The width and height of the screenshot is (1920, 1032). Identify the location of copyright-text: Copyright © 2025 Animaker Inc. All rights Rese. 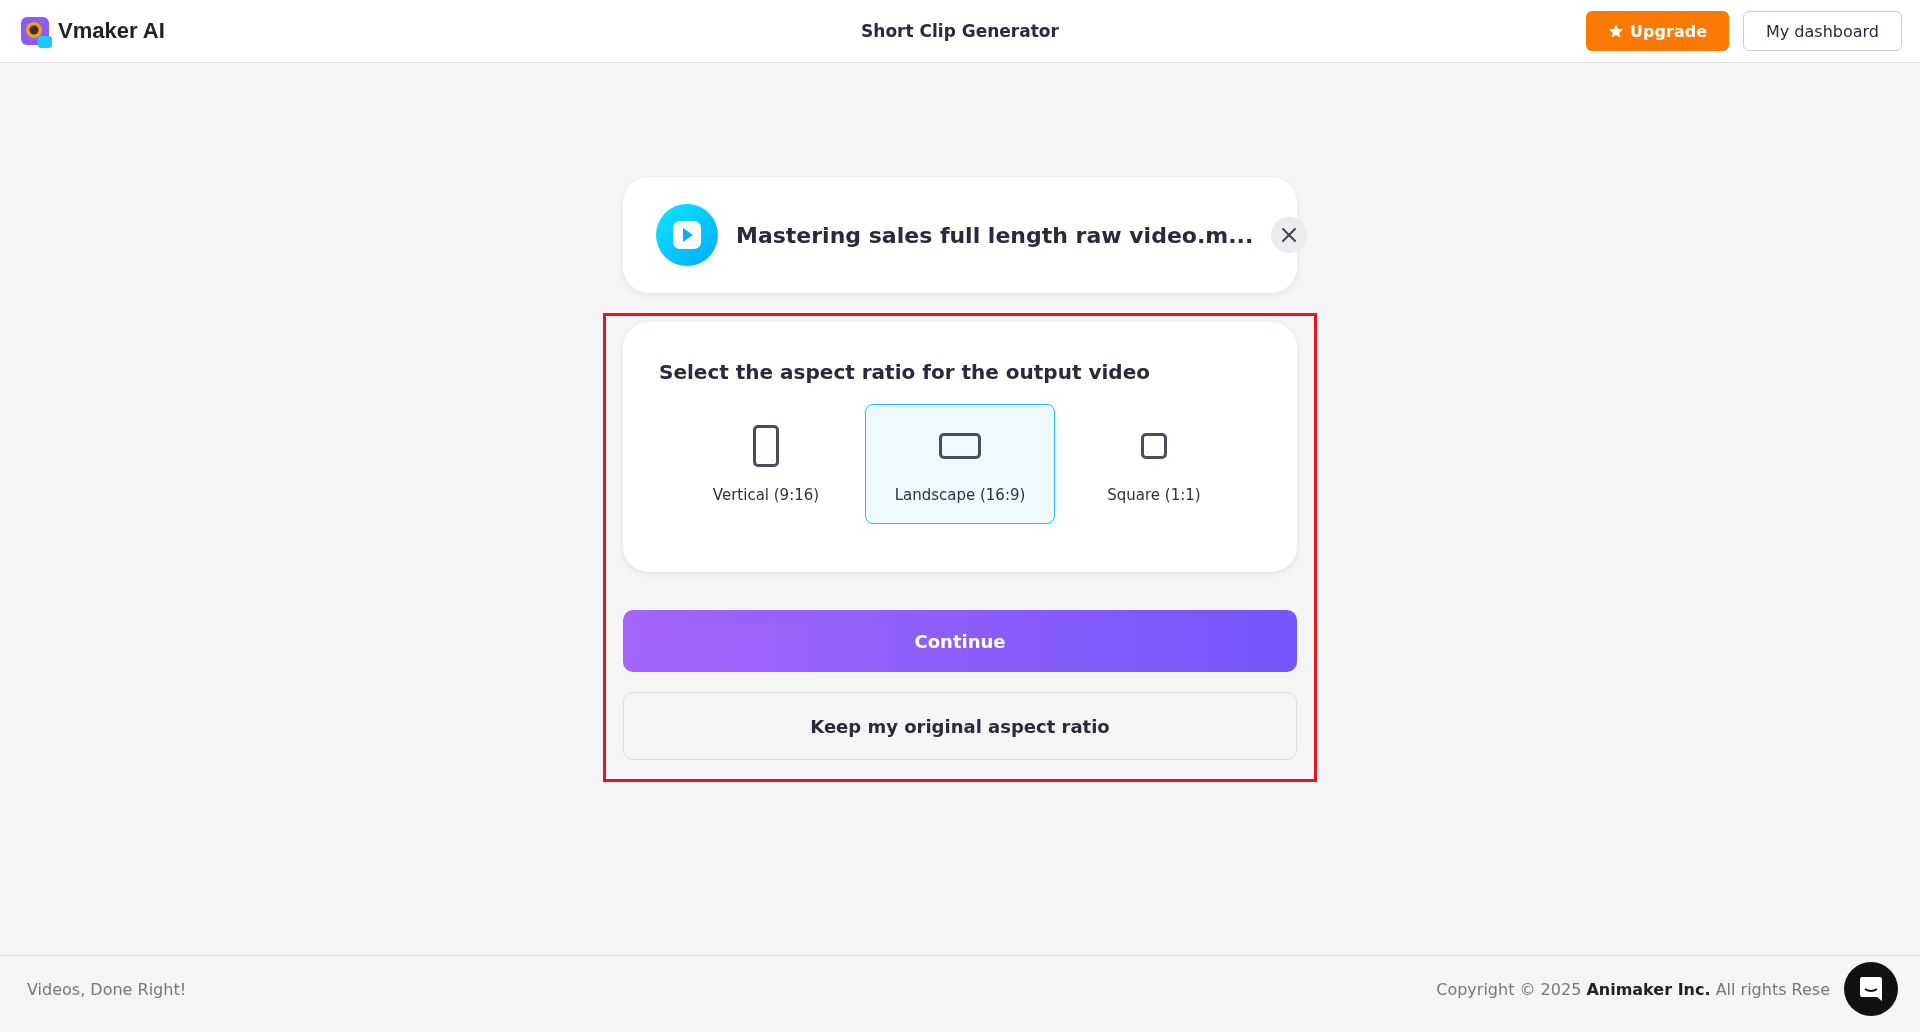
(1633, 989).